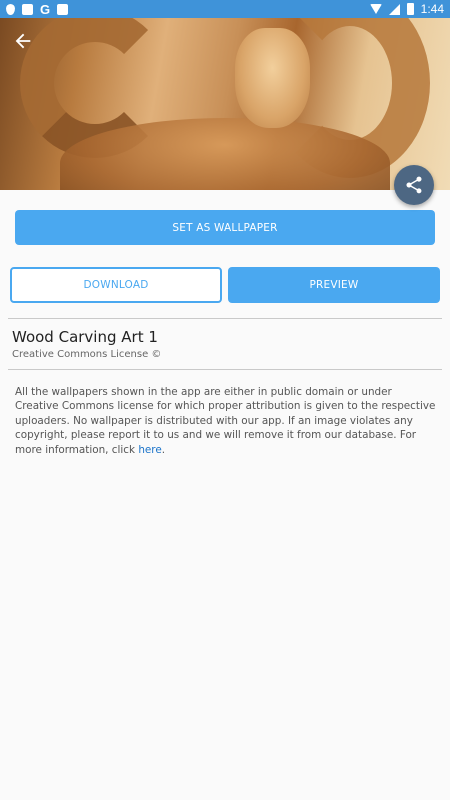 This screenshot has width=450, height=800. What do you see at coordinates (27, 9) in the screenshot?
I see `image-icon` at bounding box center [27, 9].